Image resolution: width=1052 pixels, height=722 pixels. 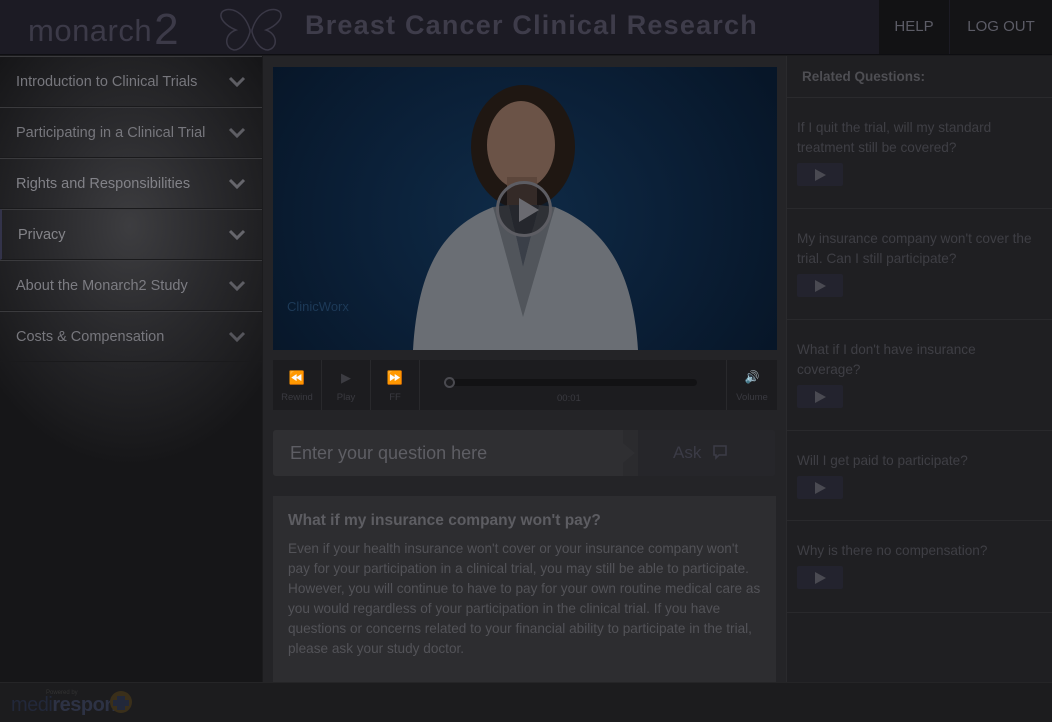 What do you see at coordinates (882, 460) in the screenshot?
I see `related-question-text: Will I get paid to participate?` at bounding box center [882, 460].